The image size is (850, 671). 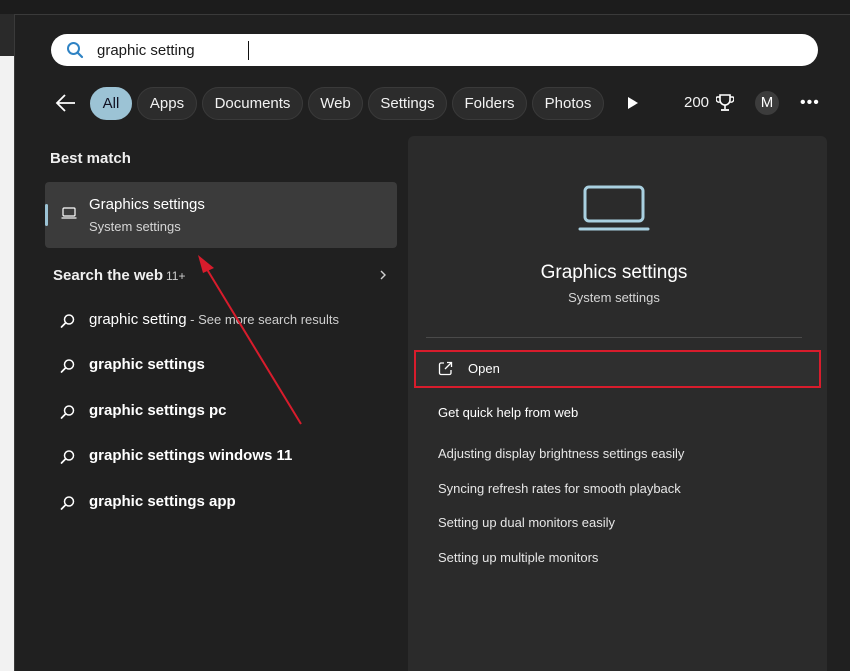 I want to click on best-match-title: Graphics settings, so click(x=147, y=204).